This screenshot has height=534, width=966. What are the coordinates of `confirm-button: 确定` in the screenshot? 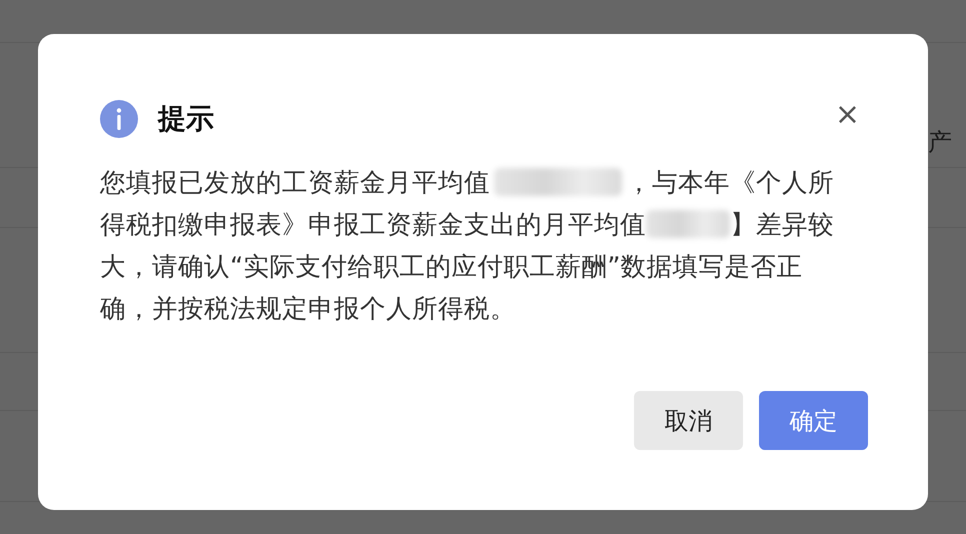 It's located at (813, 420).